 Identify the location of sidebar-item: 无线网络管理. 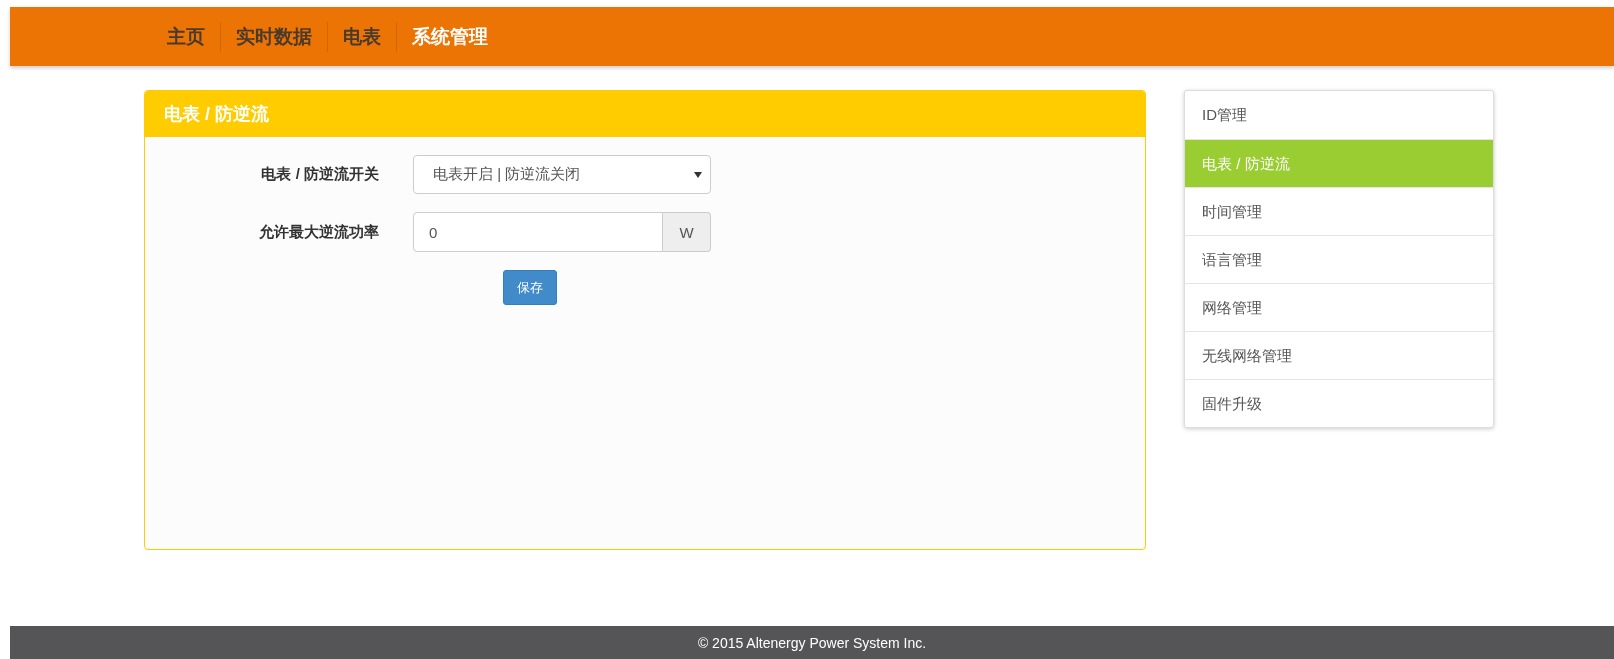
(1339, 355).